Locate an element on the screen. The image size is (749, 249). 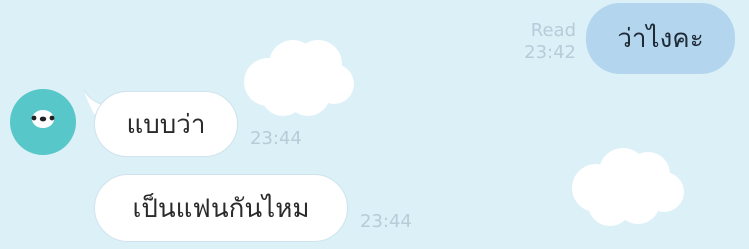
outgoing-message-bubble: ว่าไงคะ is located at coordinates (660, 38).